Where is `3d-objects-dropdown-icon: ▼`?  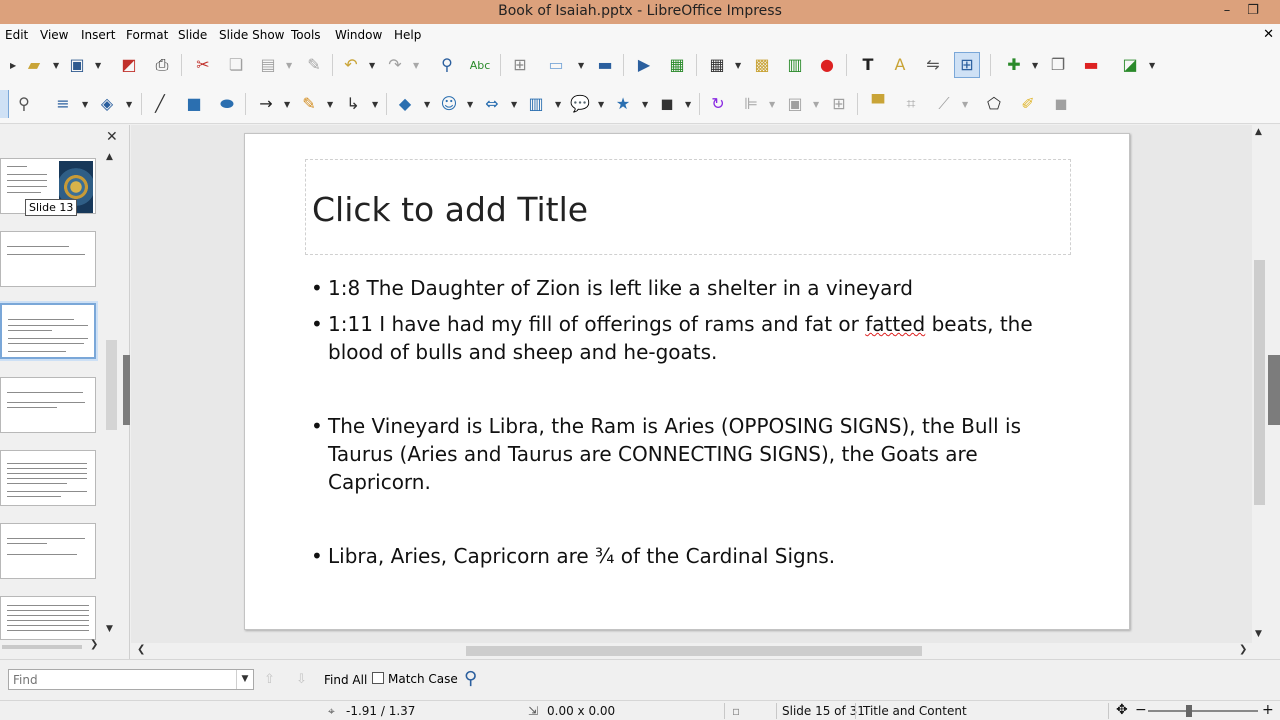
3d-objects-dropdown-icon: ▼ is located at coordinates (688, 104).